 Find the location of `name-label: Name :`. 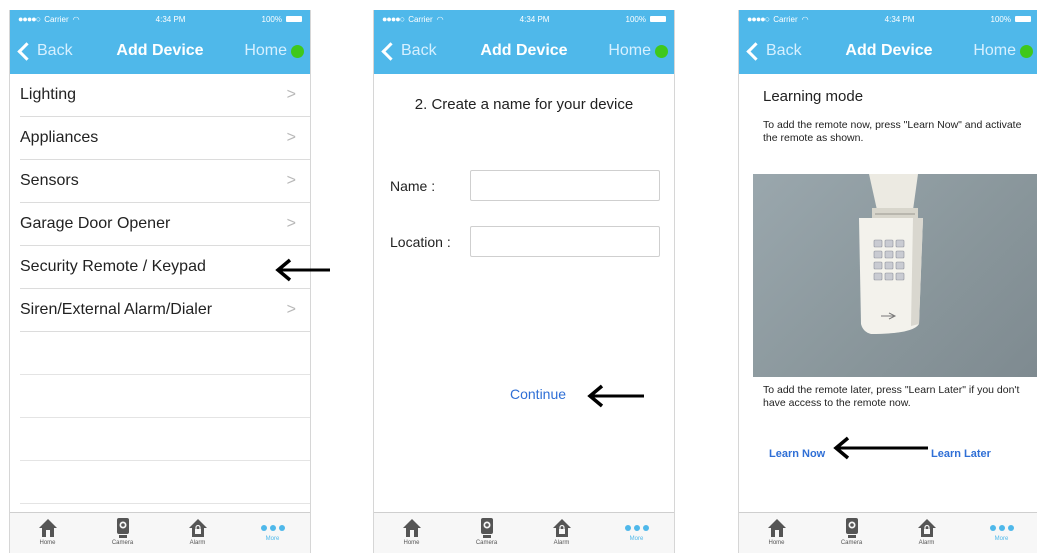

name-label: Name : is located at coordinates (413, 185).